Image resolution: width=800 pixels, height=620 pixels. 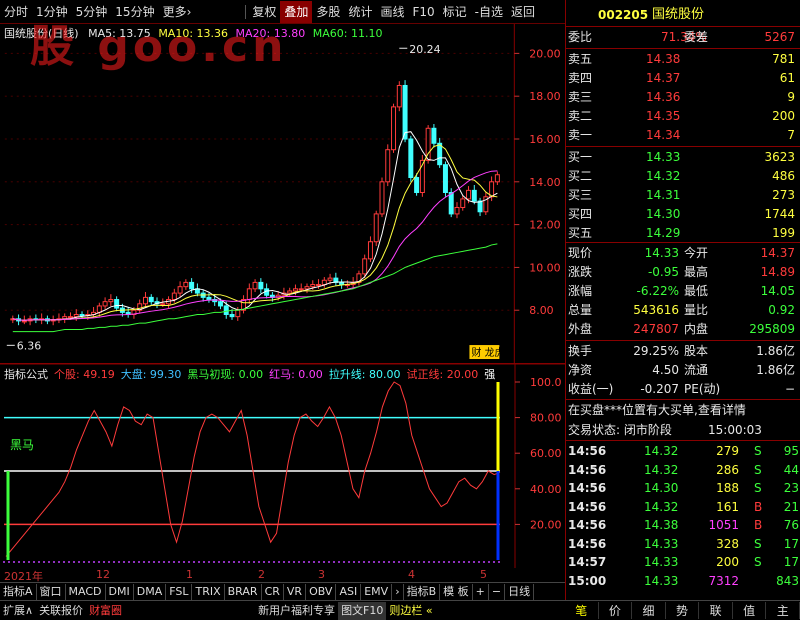 I want to click on indicator-tab-17: −, so click(x=497, y=591).